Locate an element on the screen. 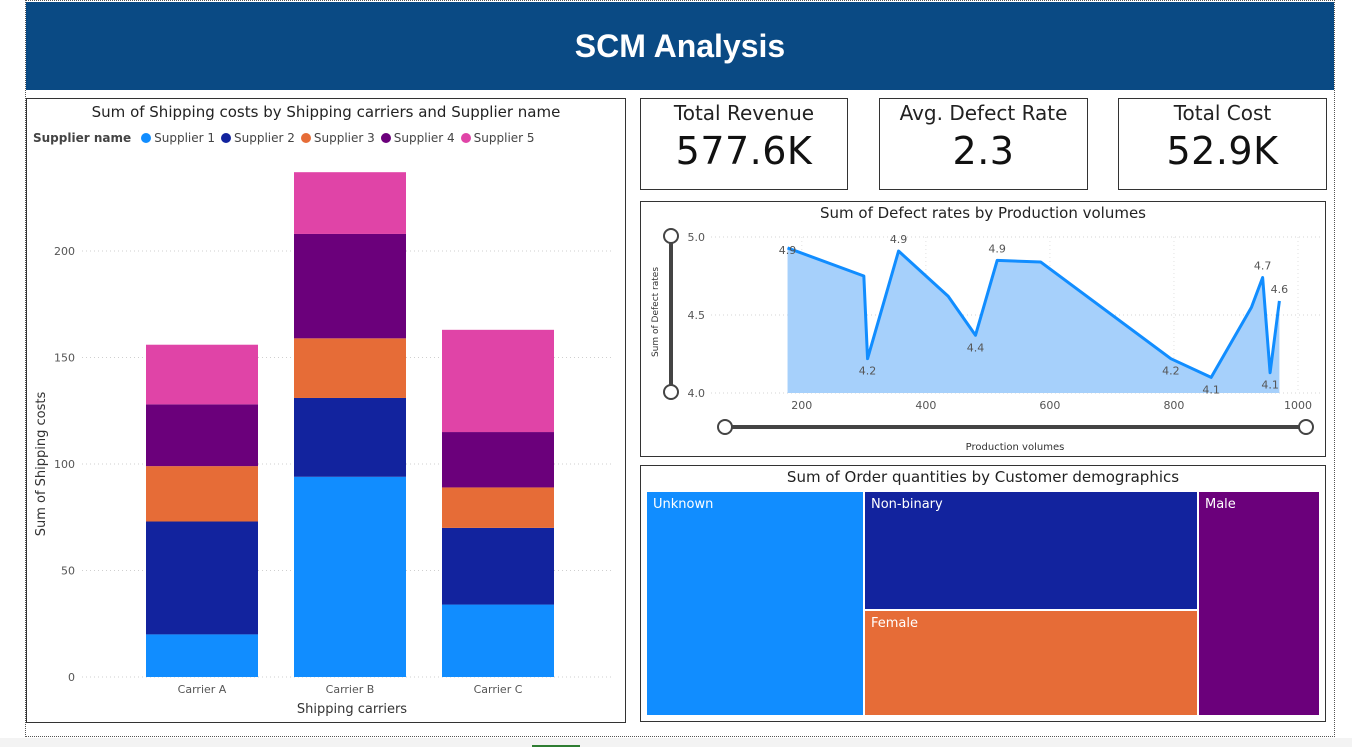  x-tick-label: Carrier A is located at coordinates (202, 689).